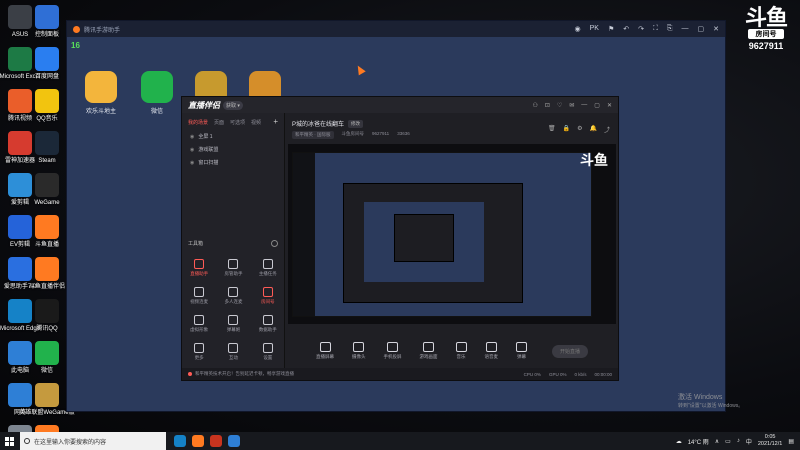 The image size is (800, 450). Describe the element at coordinates (199, 268) in the screenshot. I see `tool-item: 直播助手` at that location.